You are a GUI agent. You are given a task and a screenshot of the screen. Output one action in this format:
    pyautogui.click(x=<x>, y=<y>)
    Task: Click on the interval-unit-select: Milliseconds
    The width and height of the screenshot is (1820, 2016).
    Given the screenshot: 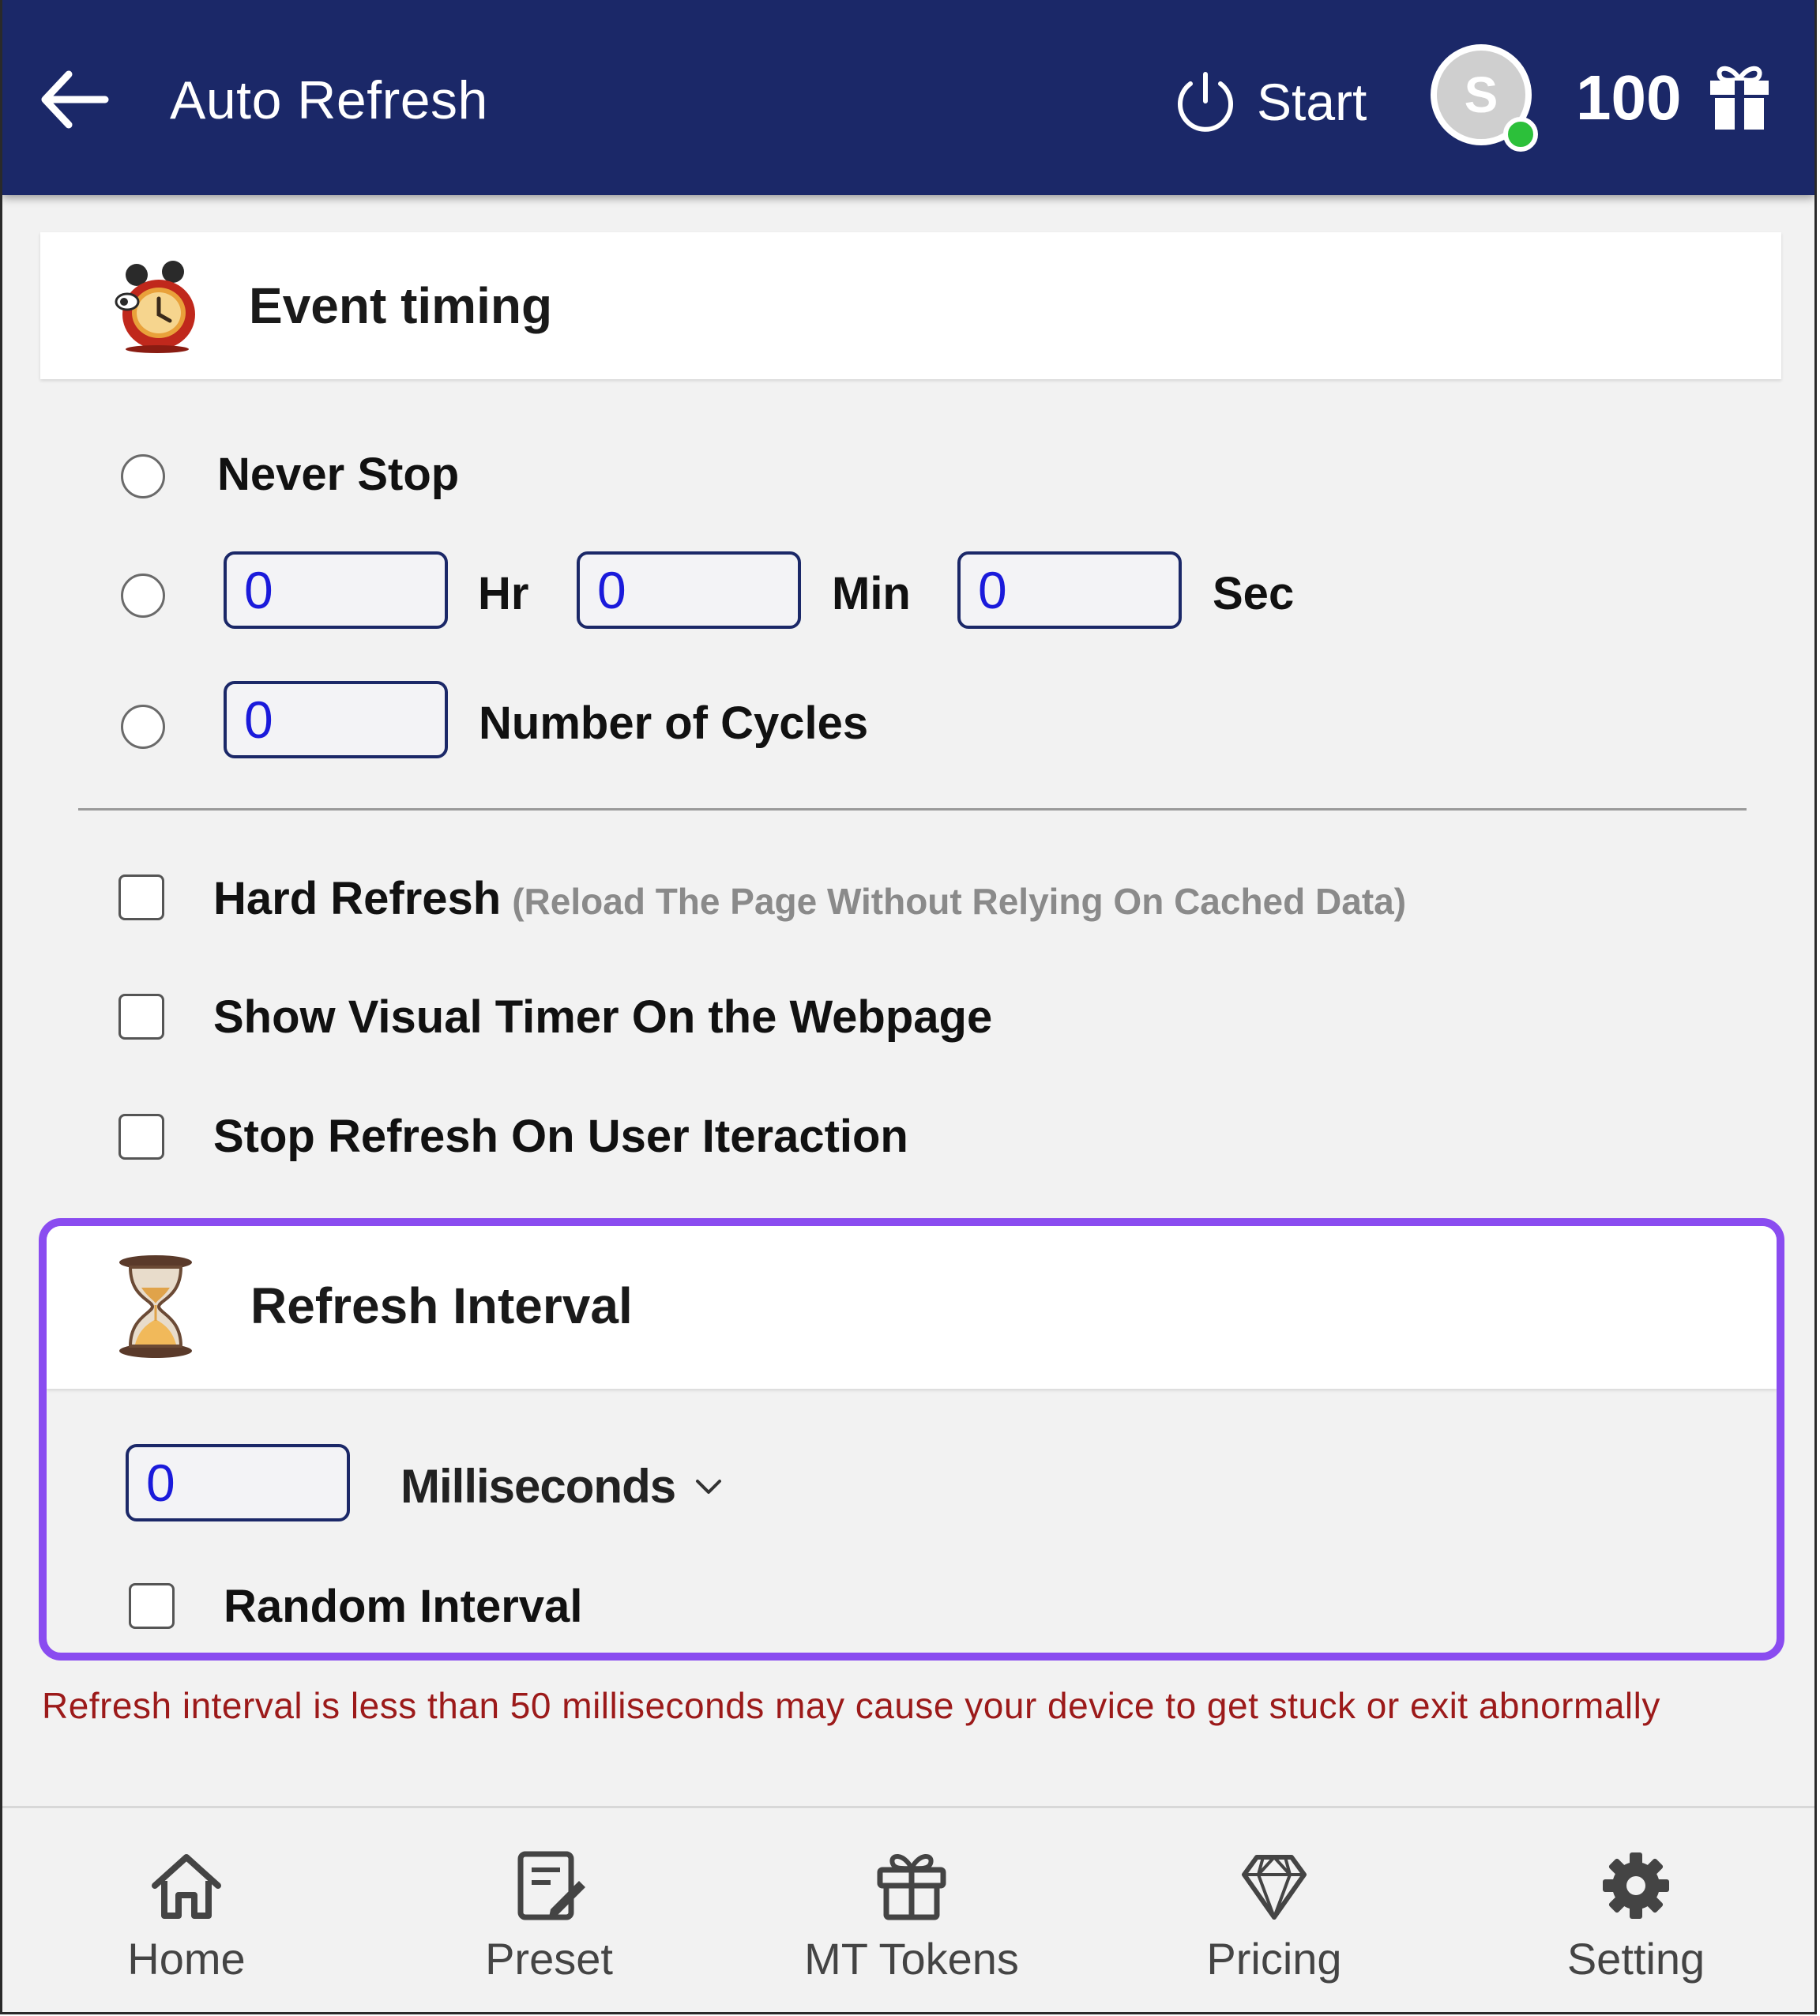 What is the action you would take?
    pyautogui.click(x=562, y=1485)
    